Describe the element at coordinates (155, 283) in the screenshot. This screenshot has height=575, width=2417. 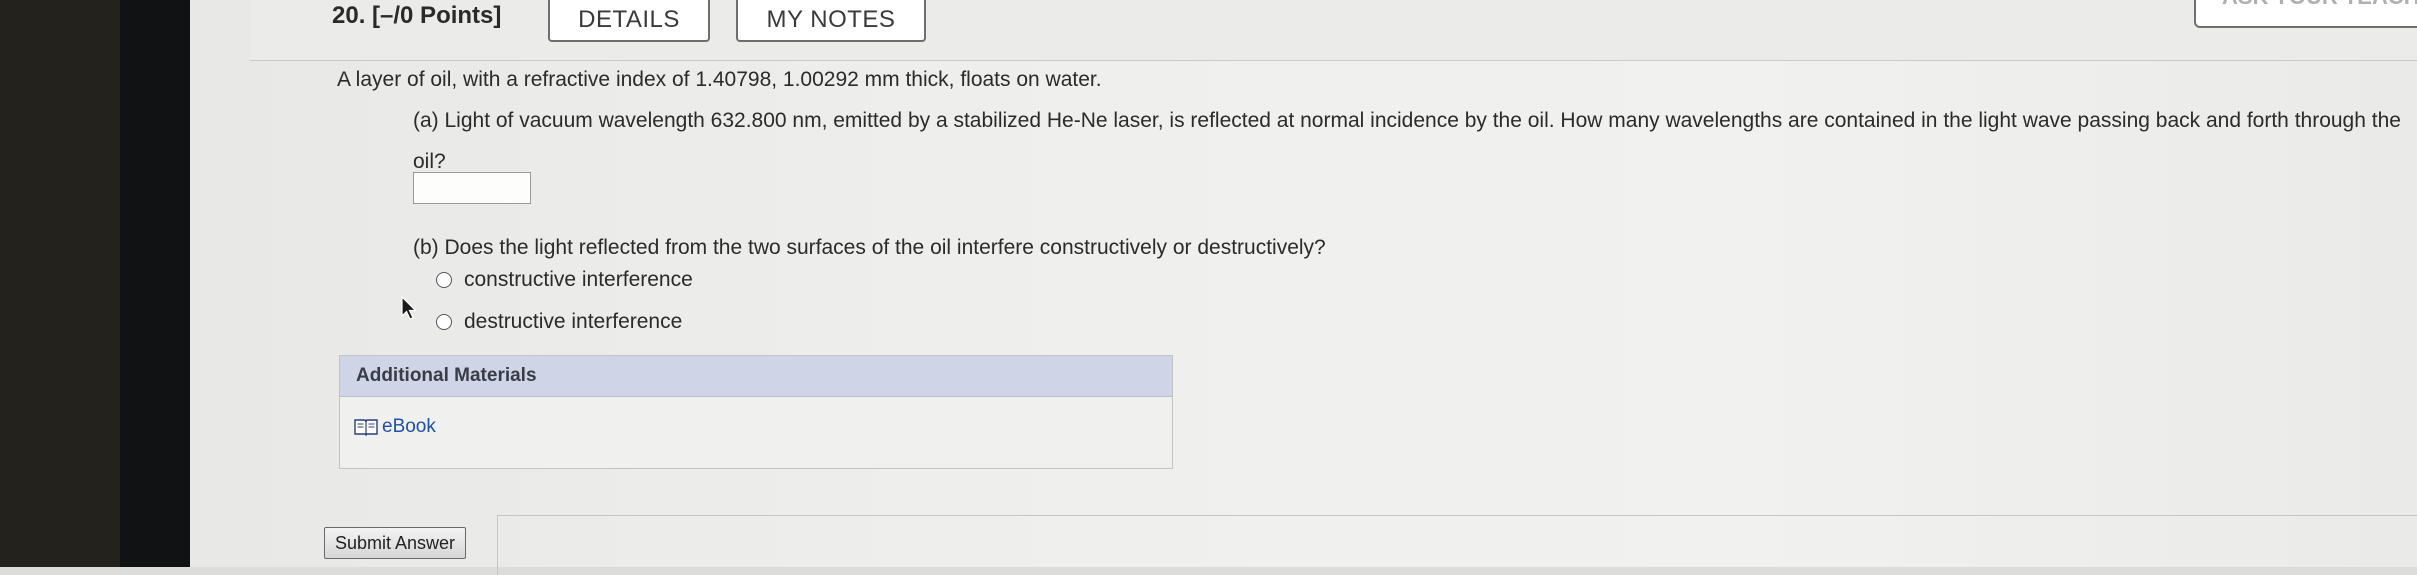
I see `screen-edge` at that location.